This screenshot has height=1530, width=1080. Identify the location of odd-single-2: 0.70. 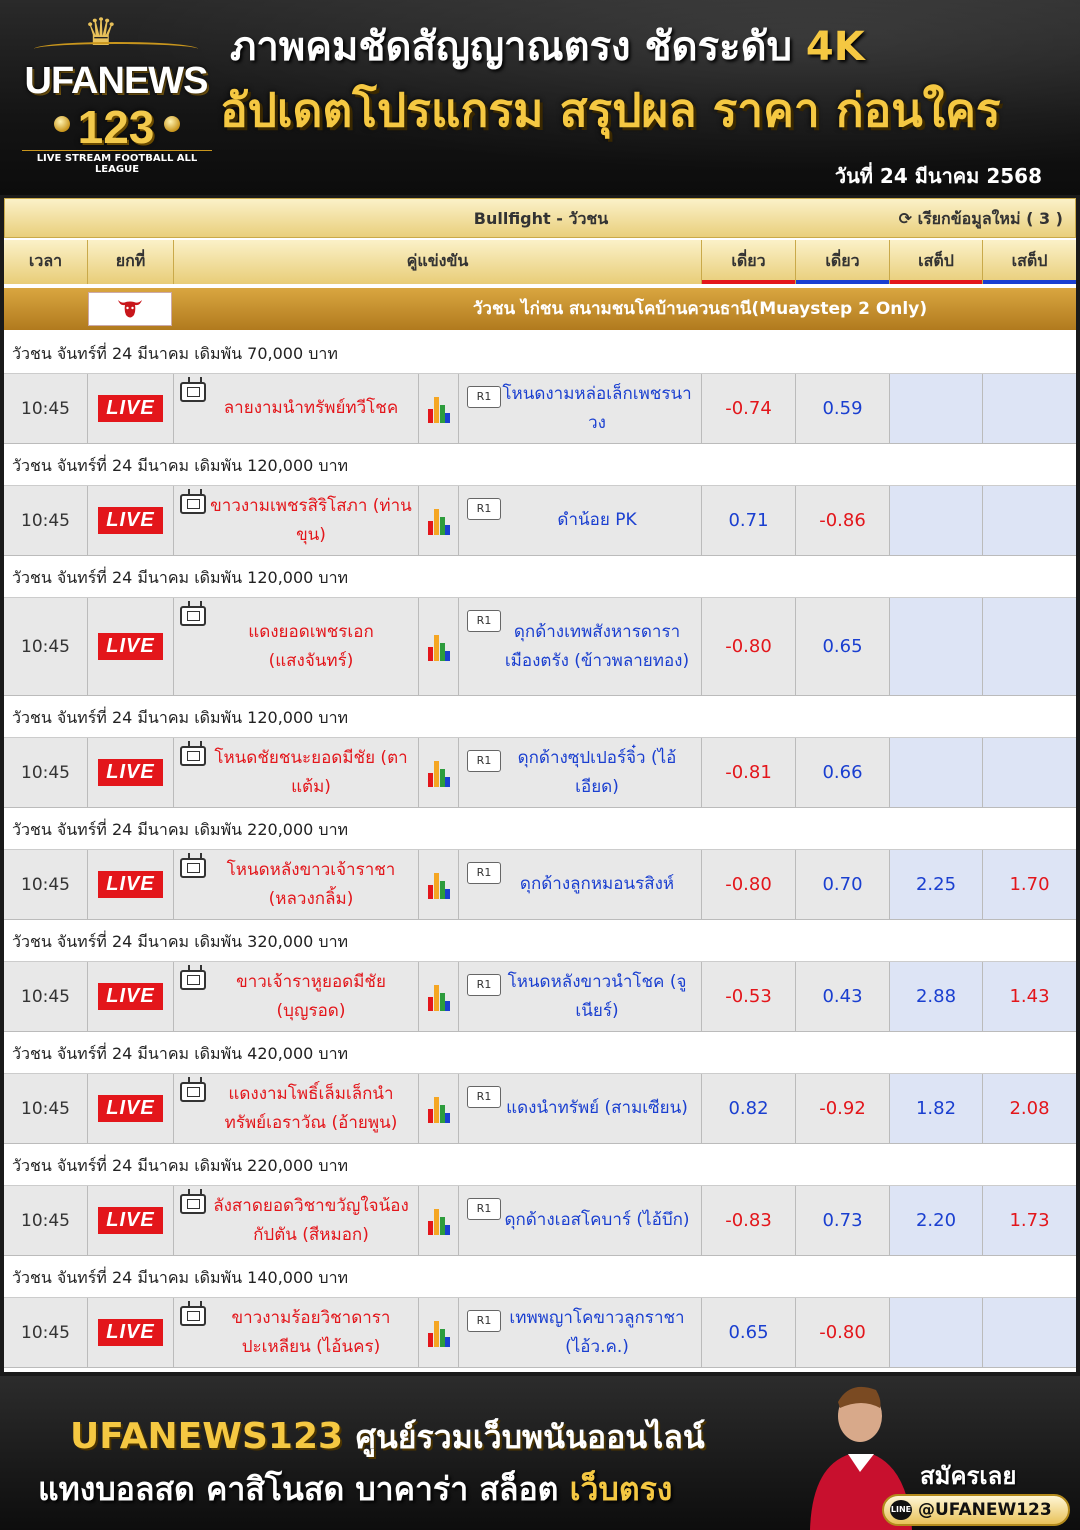
(843, 884).